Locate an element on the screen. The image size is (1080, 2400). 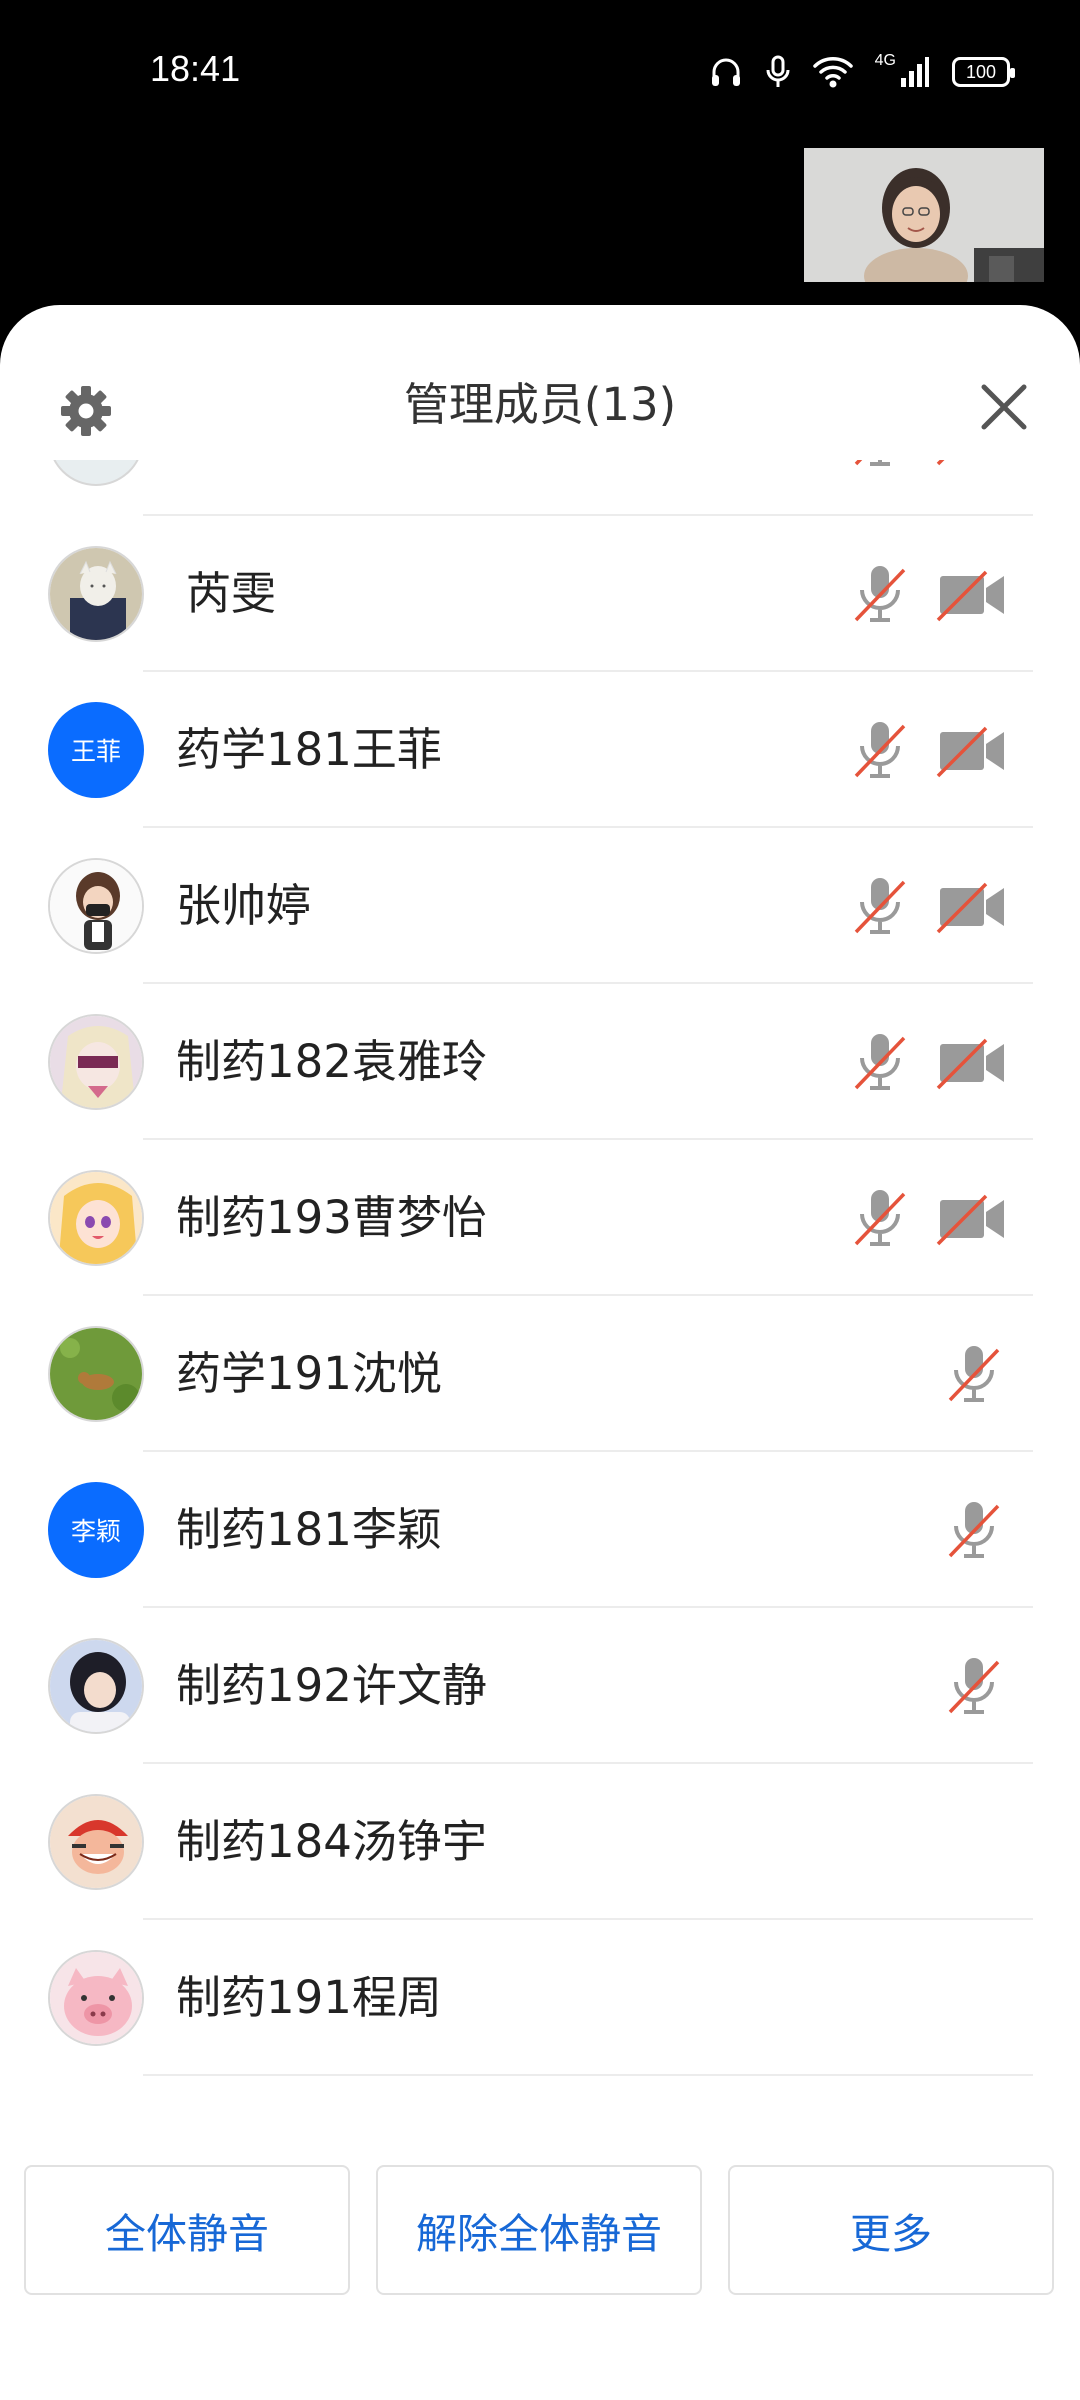
status-icons: 4G 100 is located at coordinates (862, 72).